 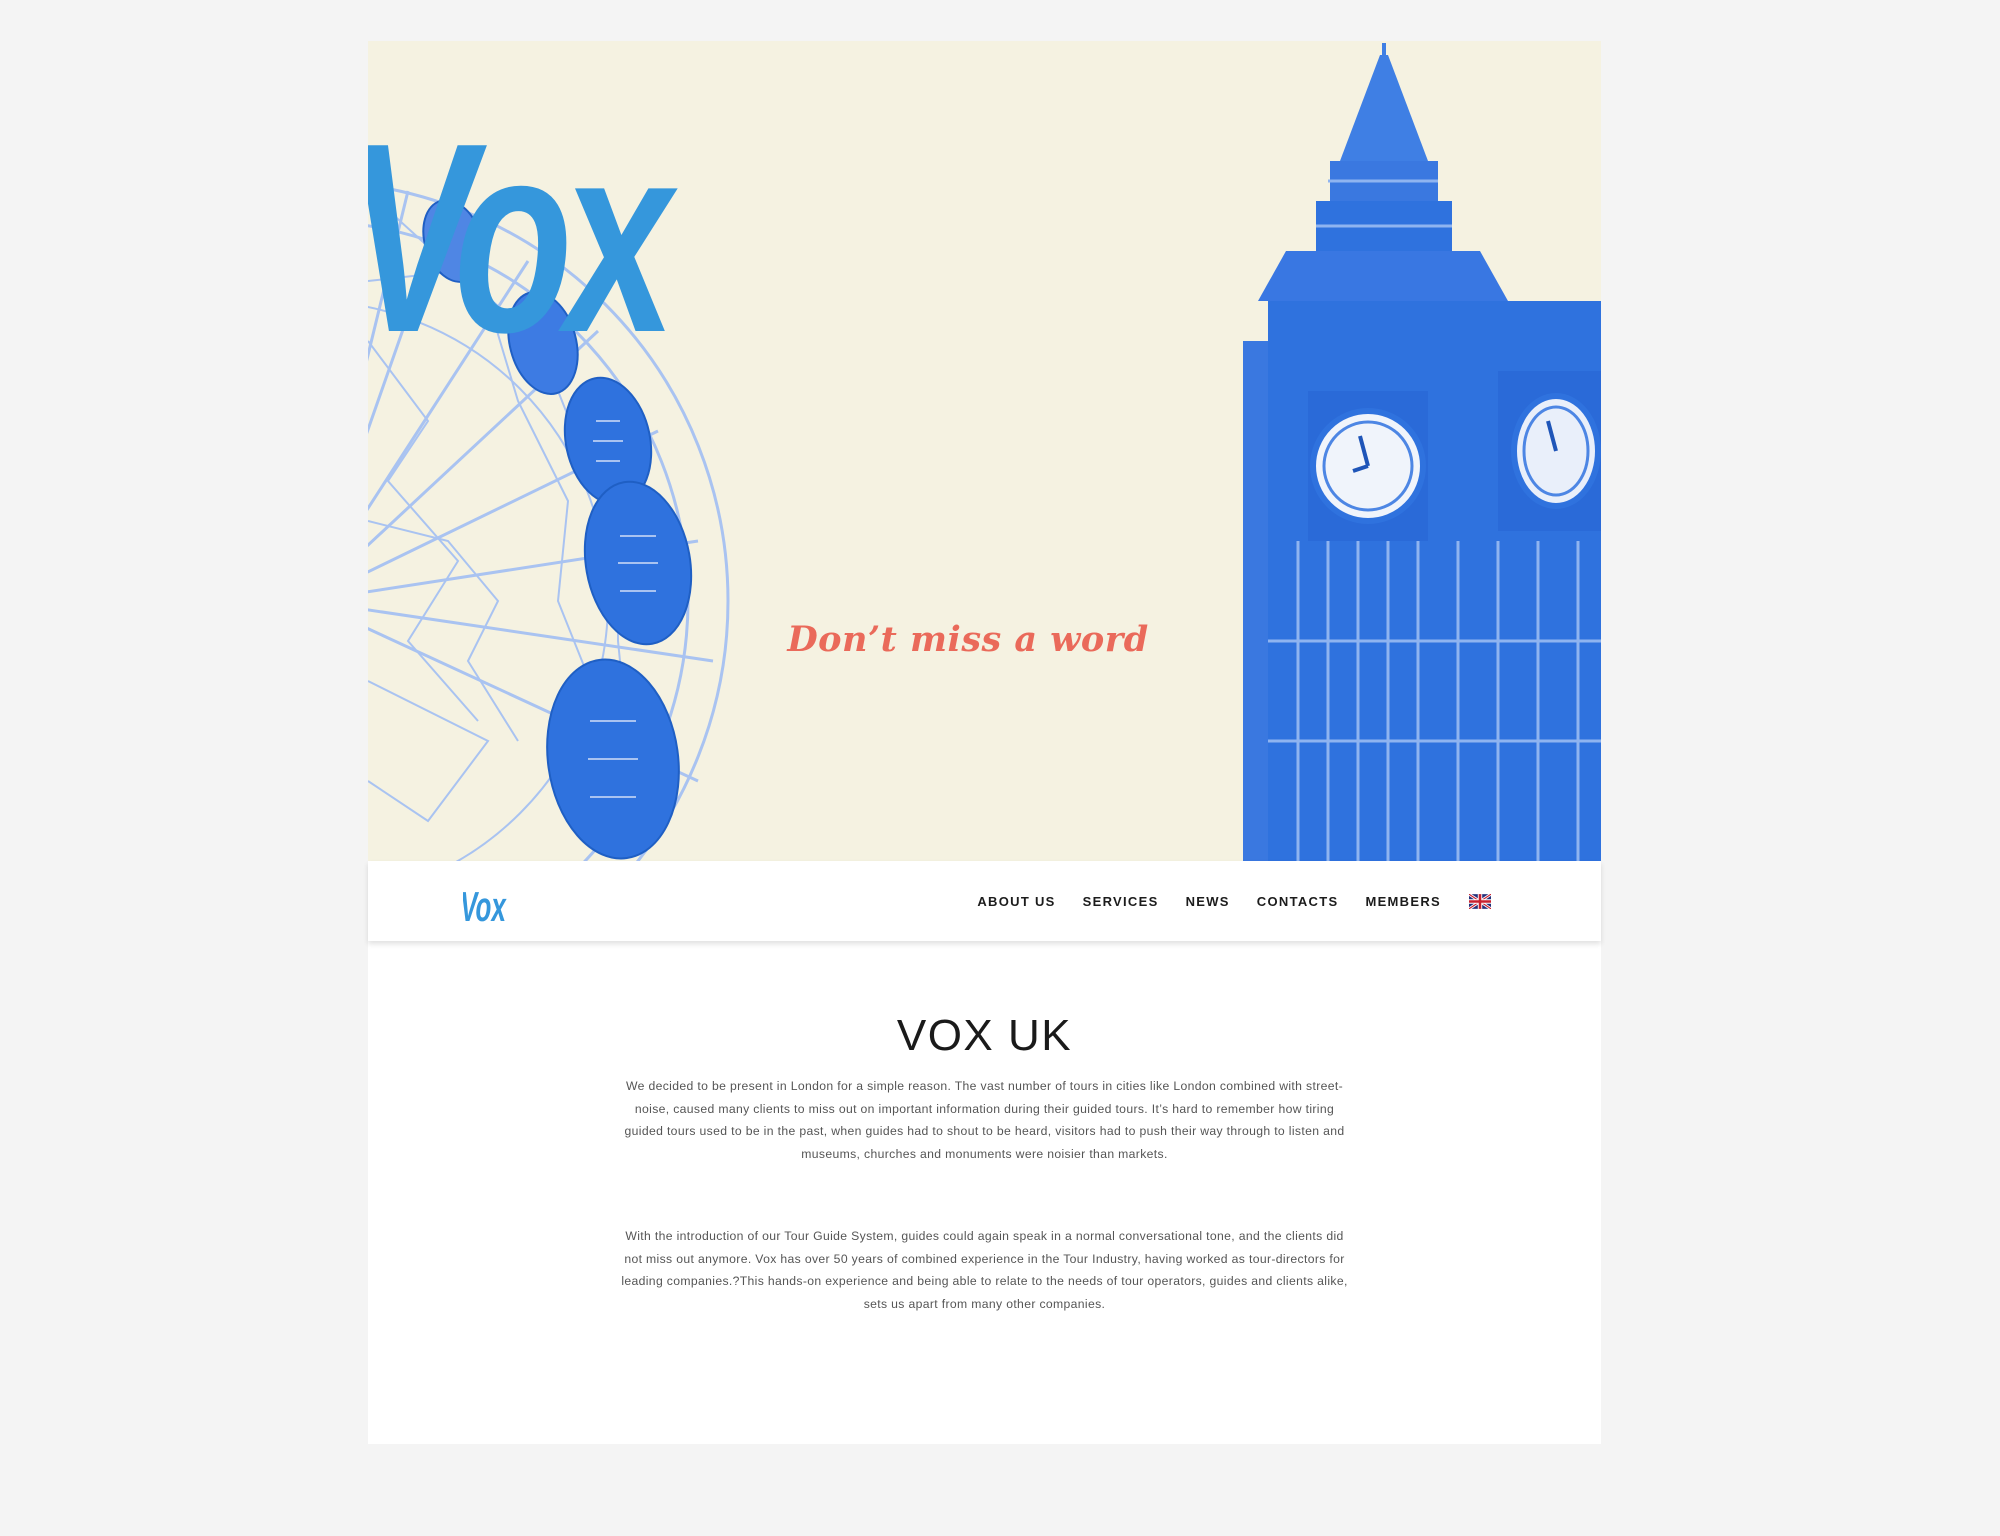 I want to click on nav-item-contacts: CONTACTS, so click(x=1298, y=901).